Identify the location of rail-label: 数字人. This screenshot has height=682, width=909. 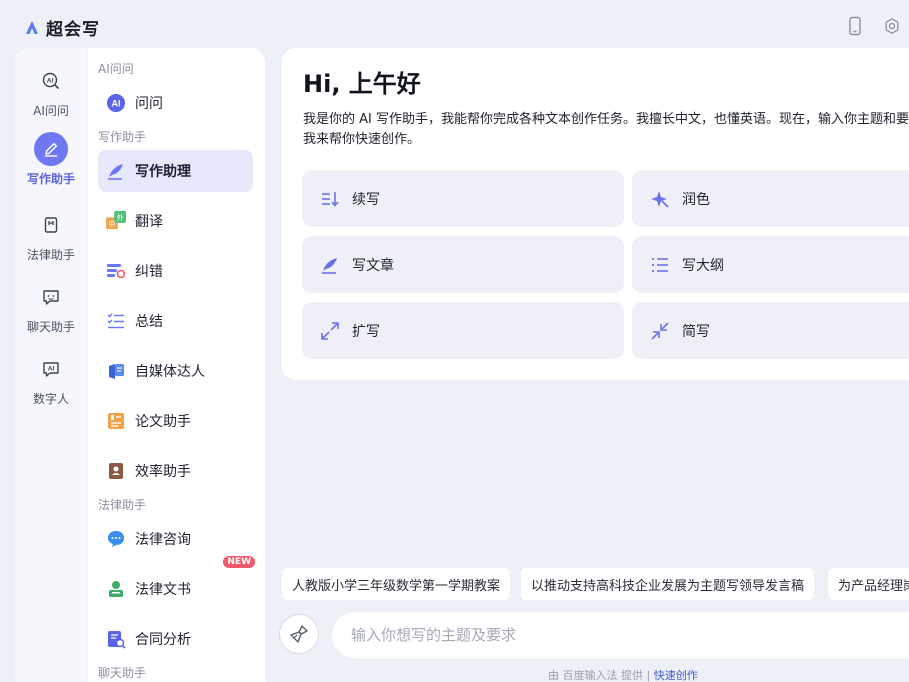
(50, 399).